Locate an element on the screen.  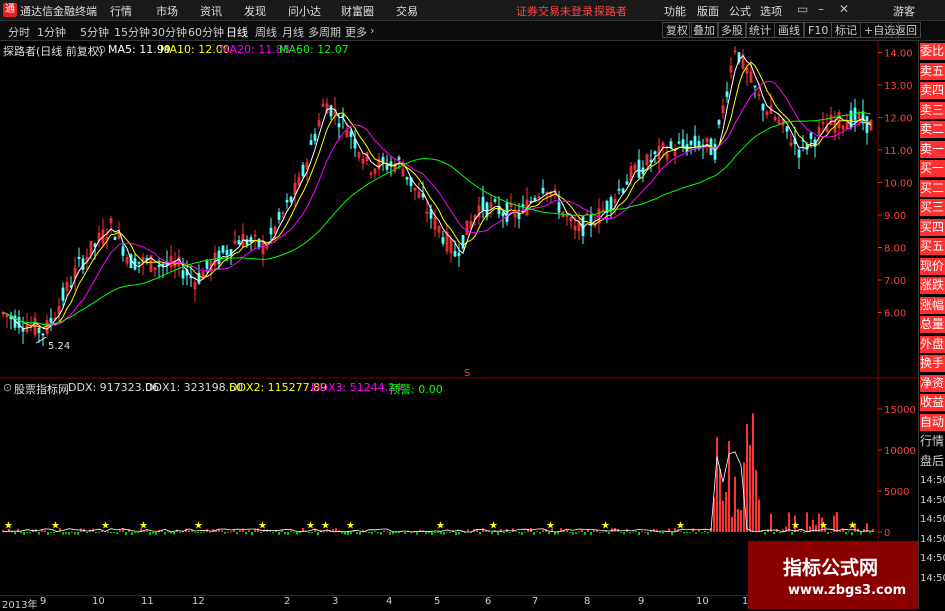
side-item: 买二 is located at coordinates (932, 188).